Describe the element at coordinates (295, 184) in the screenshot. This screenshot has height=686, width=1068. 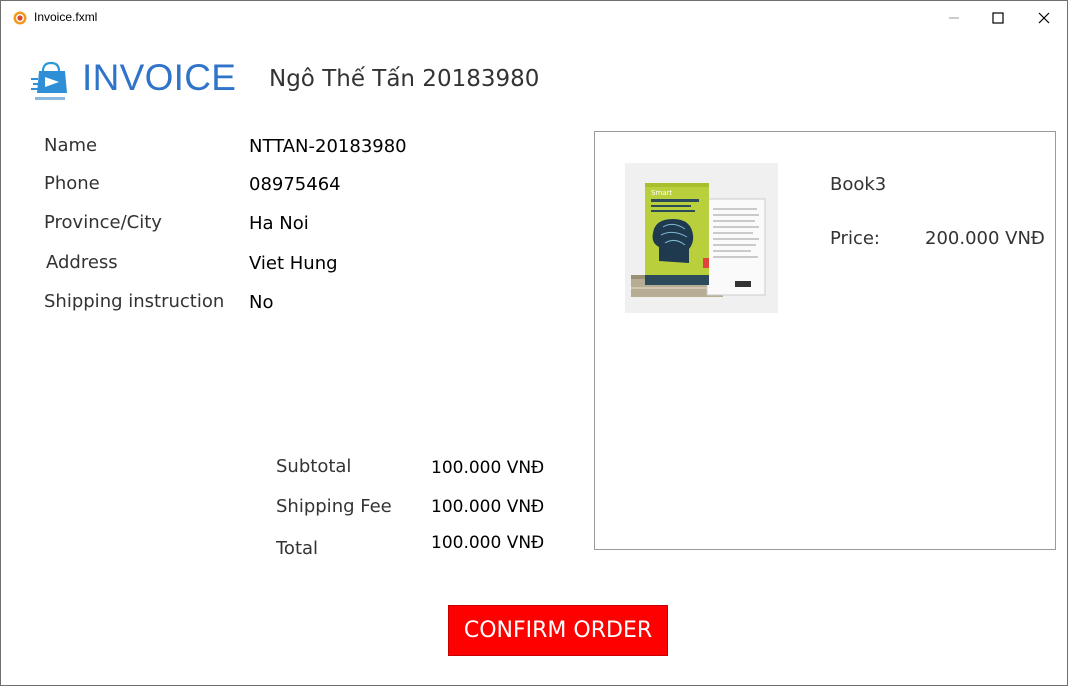
I see `phone-value: 08975464` at that location.